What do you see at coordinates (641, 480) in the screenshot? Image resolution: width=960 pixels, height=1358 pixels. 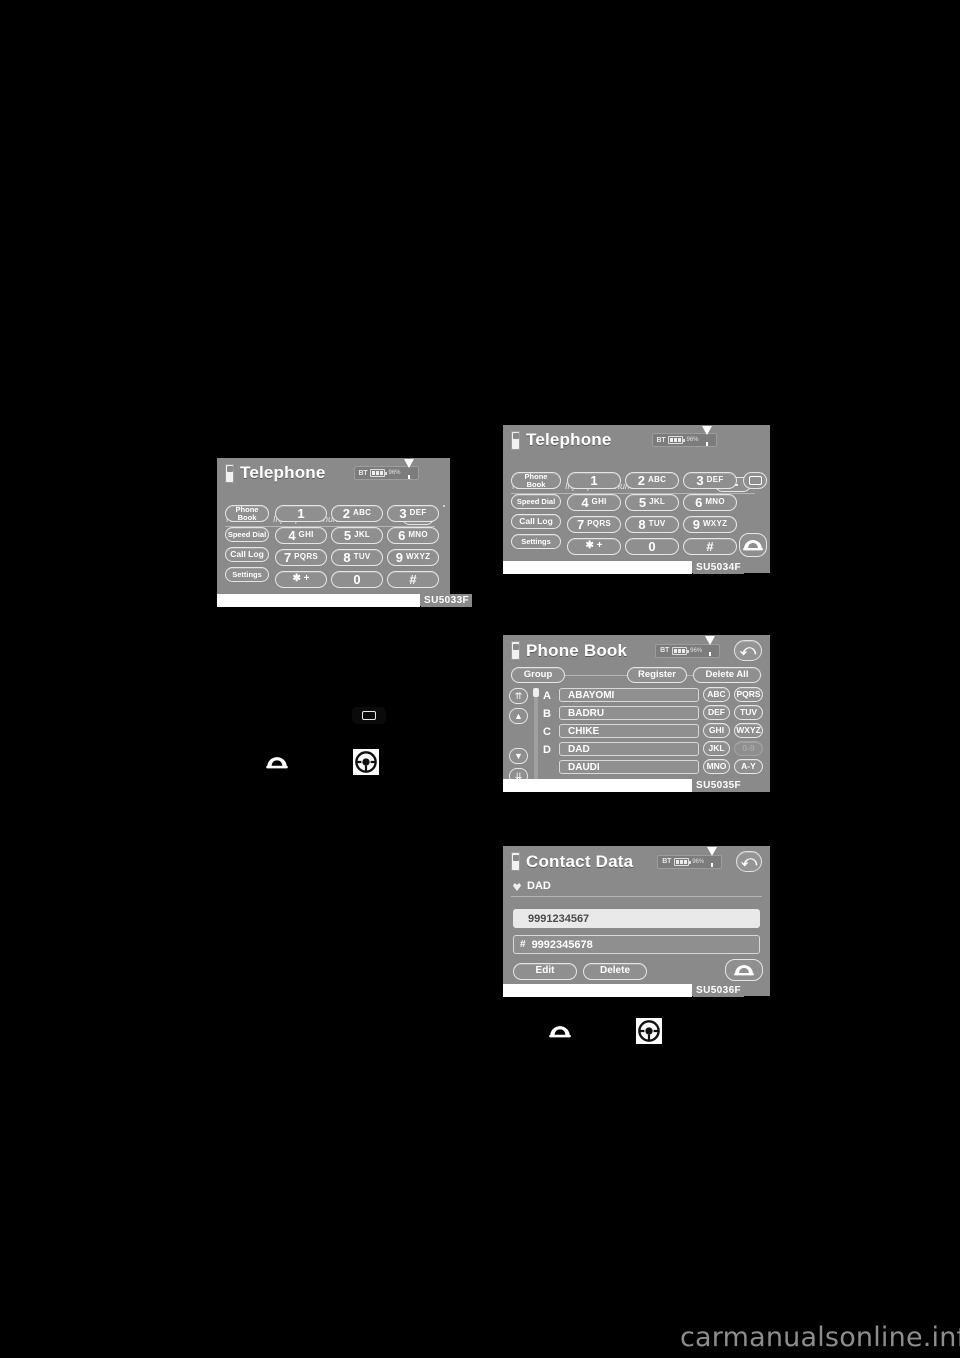 I see `key-digit: 2` at bounding box center [641, 480].